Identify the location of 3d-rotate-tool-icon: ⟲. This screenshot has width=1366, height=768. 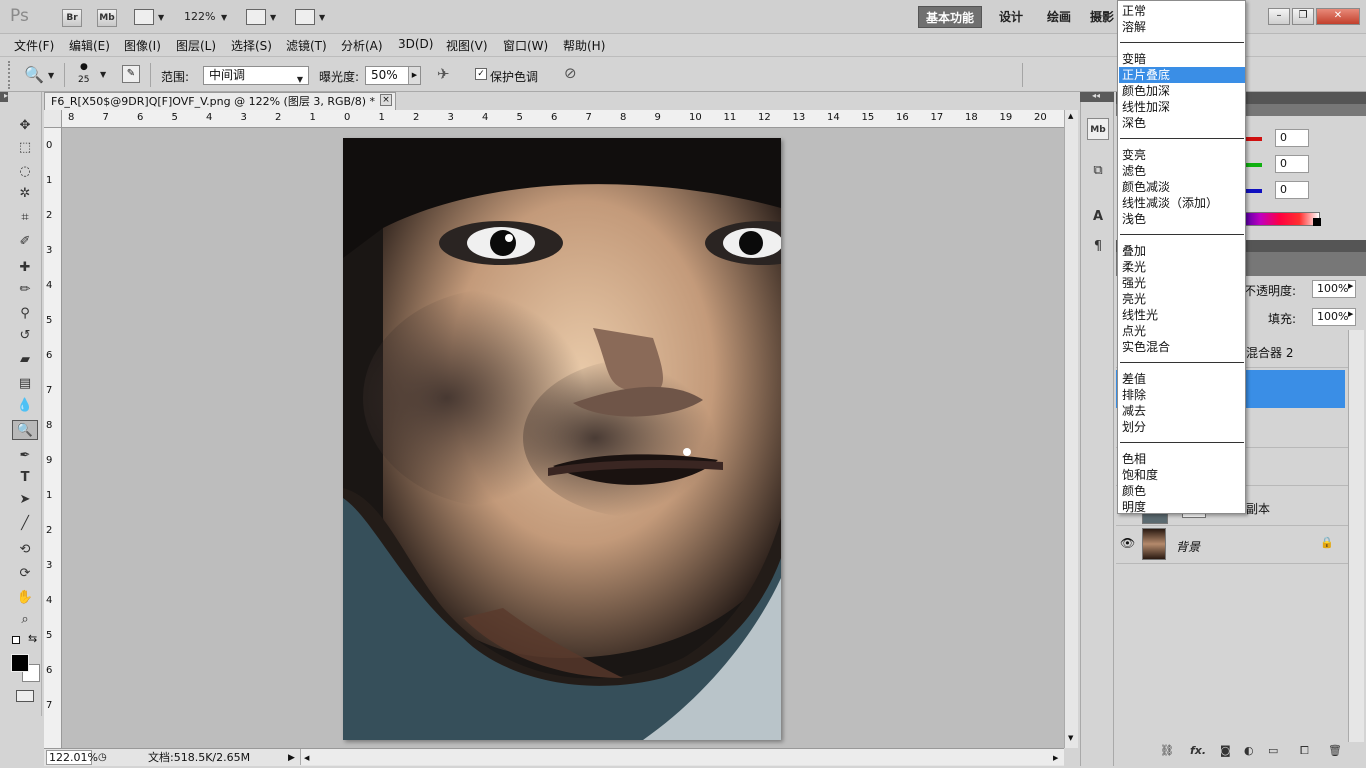
(25, 550).